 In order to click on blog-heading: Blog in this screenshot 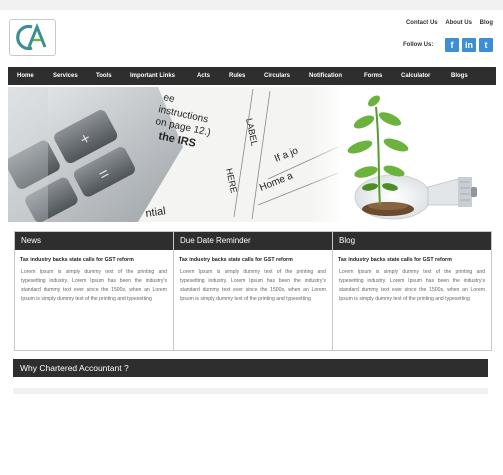, I will do `click(412, 241)`.